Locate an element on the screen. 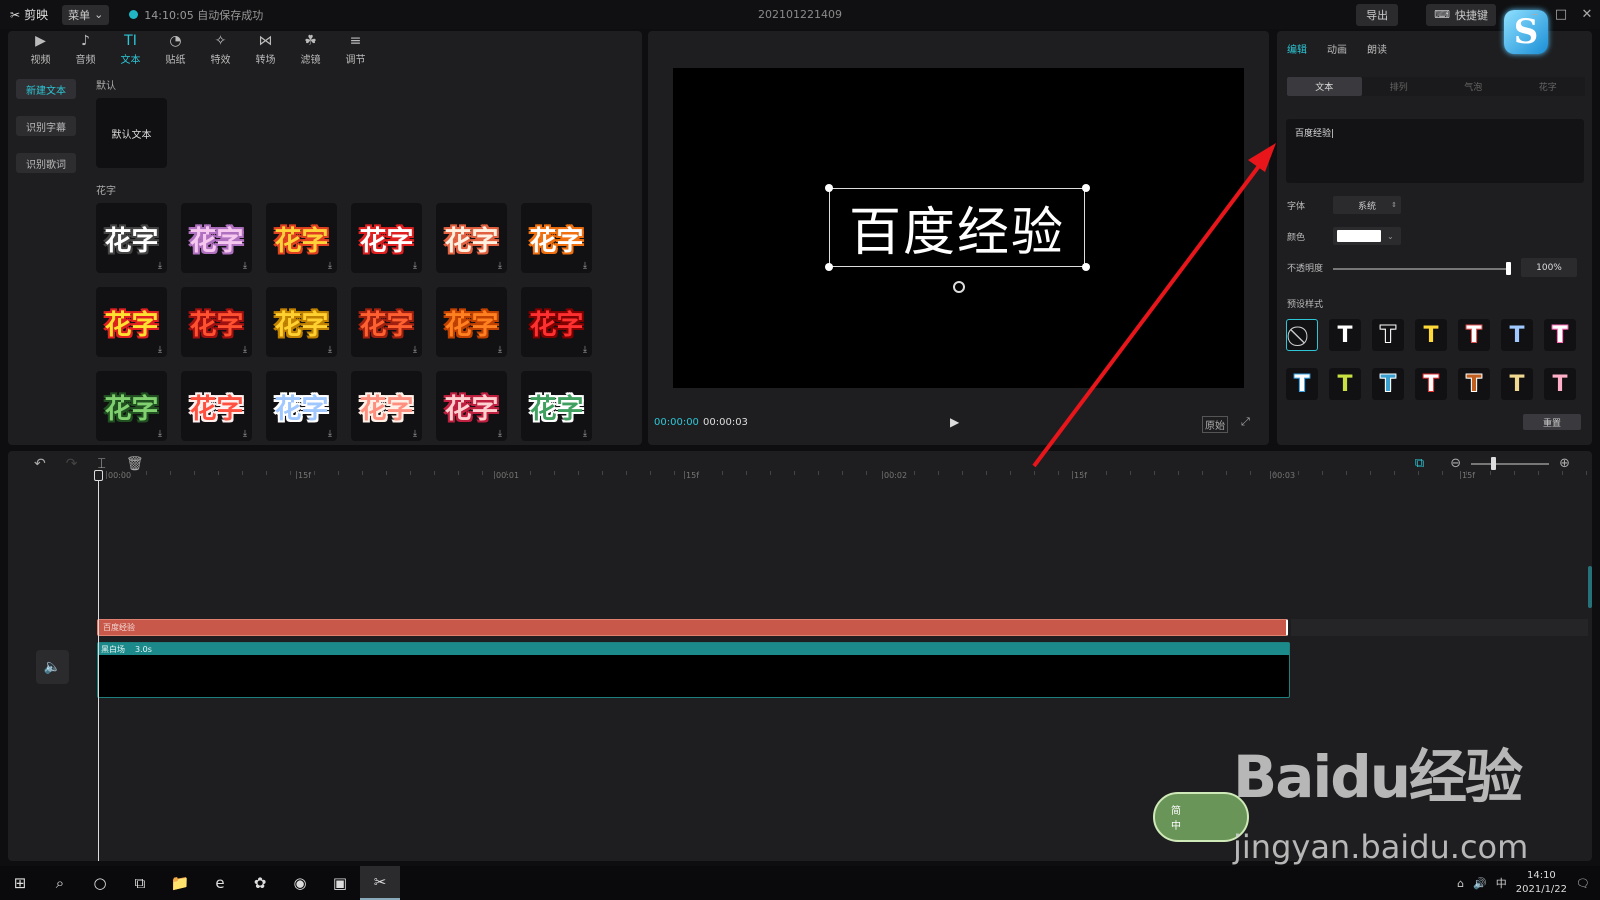 The width and height of the screenshot is (1600, 900). task-view-icon: ⧉ is located at coordinates (140, 883).